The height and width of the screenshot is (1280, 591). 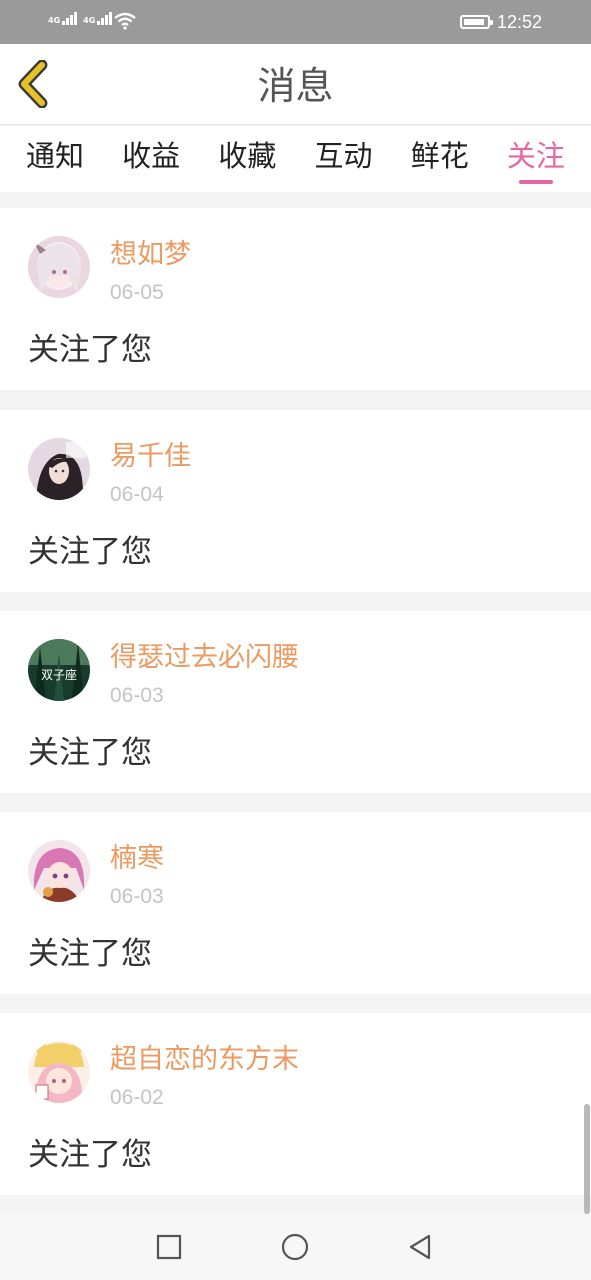 I want to click on username: 易千佳, so click(x=150, y=457).